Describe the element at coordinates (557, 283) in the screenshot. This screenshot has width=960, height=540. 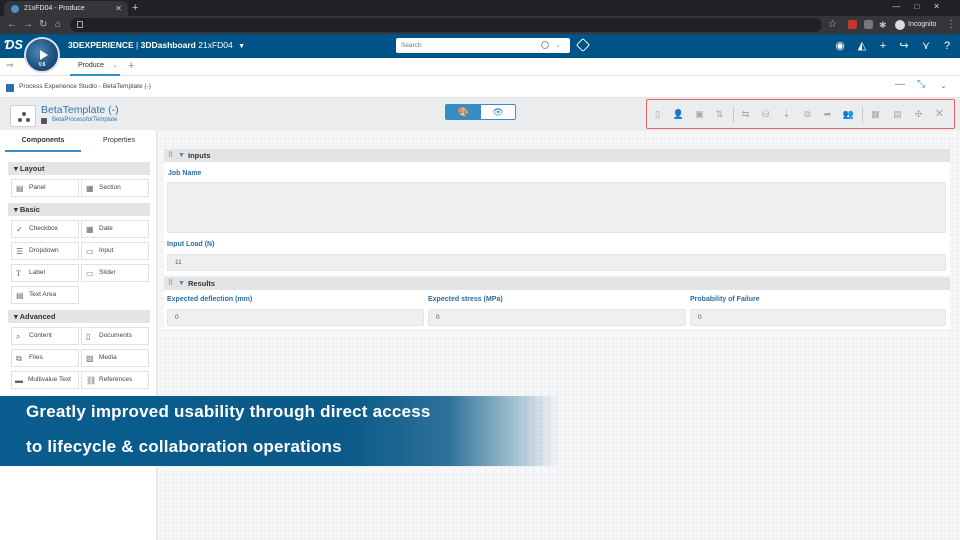
I see `panel-results-header: ⠿ ▼ Results` at that location.